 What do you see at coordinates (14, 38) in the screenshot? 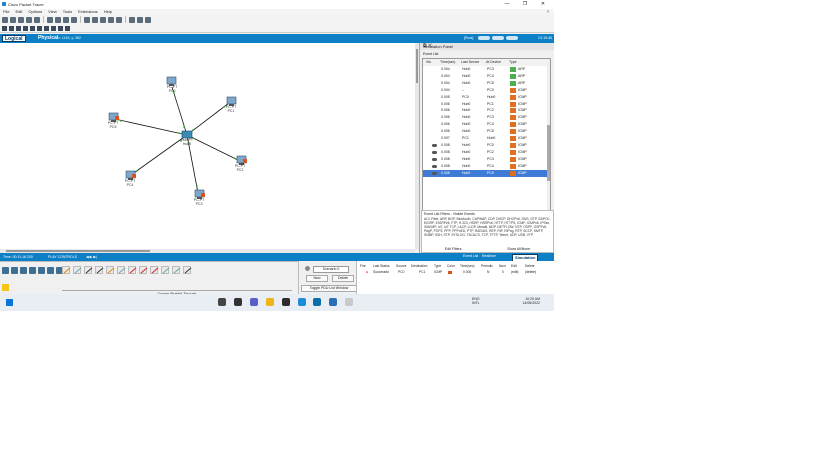
I see `tab-logical: Logical` at bounding box center [14, 38].